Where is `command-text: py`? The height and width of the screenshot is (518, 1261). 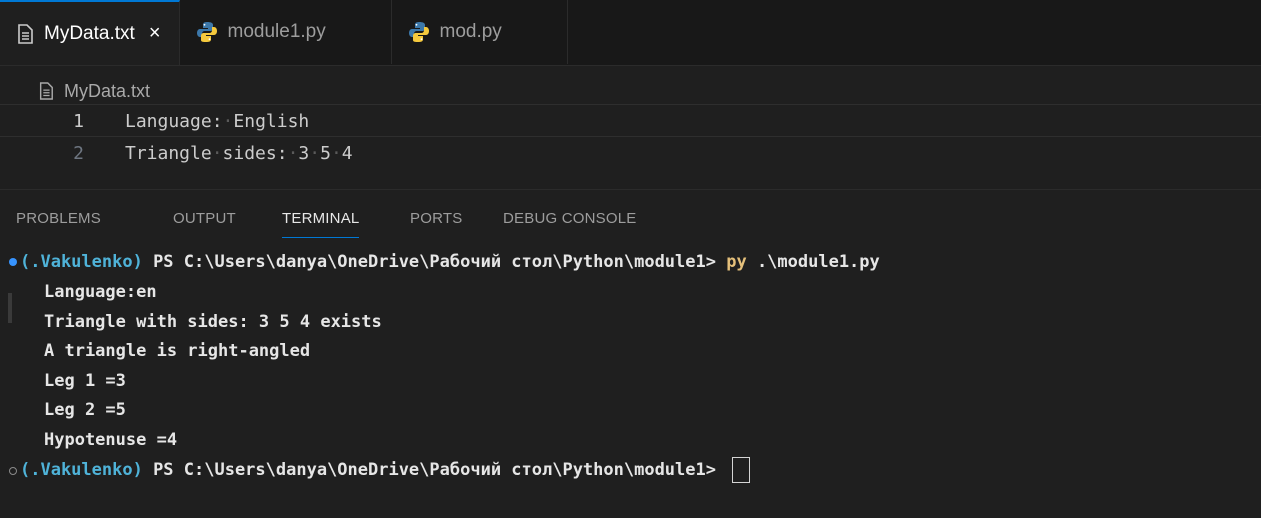
command-text: py is located at coordinates (736, 262).